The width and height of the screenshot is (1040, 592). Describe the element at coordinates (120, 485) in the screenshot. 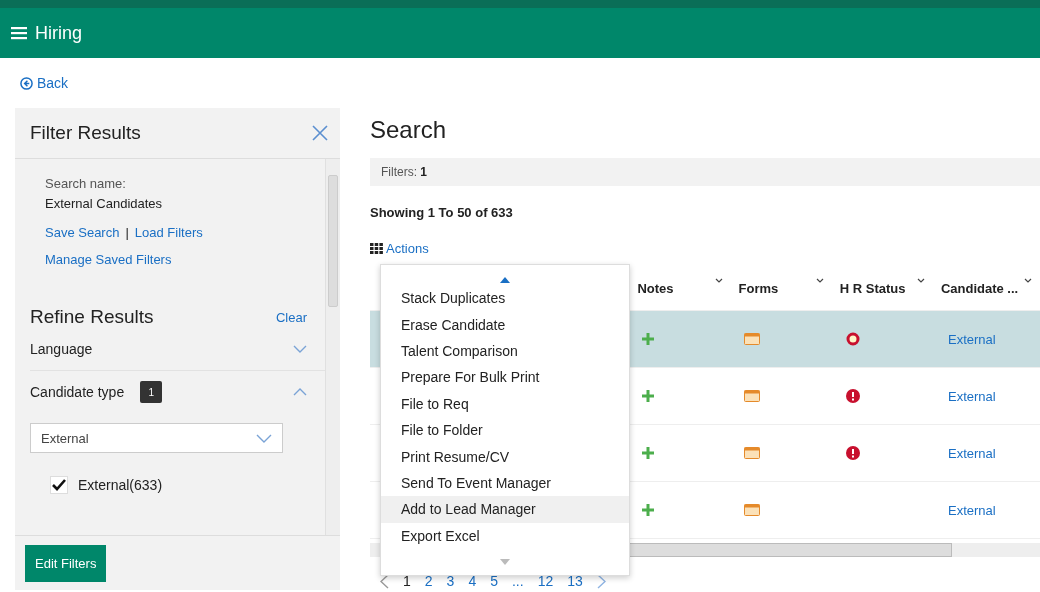

I see `option-label: External(633)` at that location.